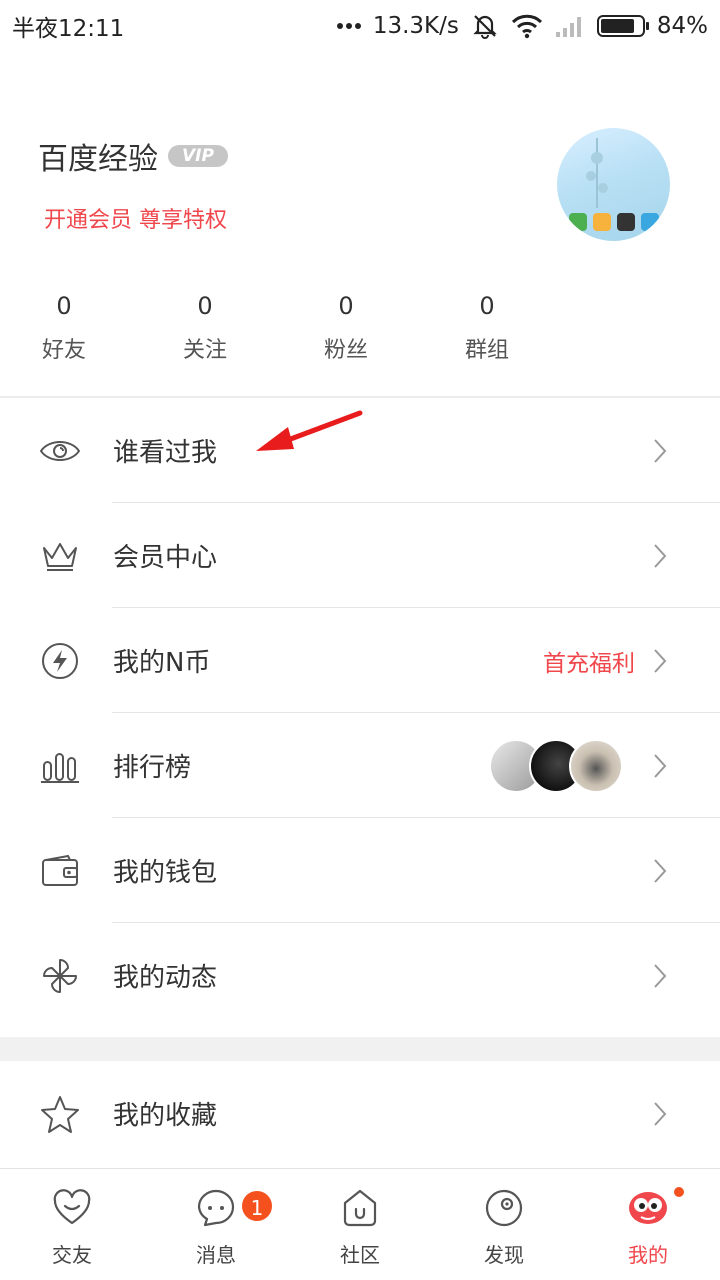  I want to click on bar-chart-icon, so click(60, 766).